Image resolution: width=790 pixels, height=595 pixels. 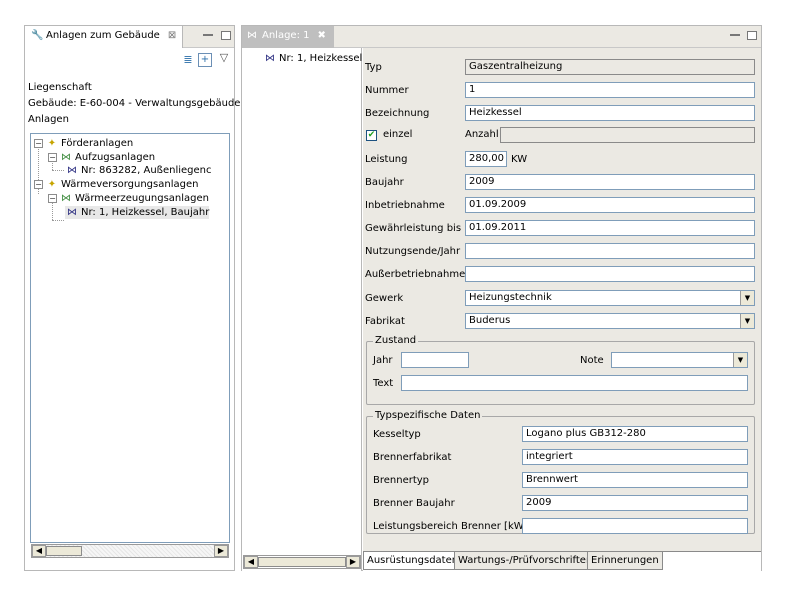 I want to click on ausserbetriebnahme-field, so click(x=610, y=274).